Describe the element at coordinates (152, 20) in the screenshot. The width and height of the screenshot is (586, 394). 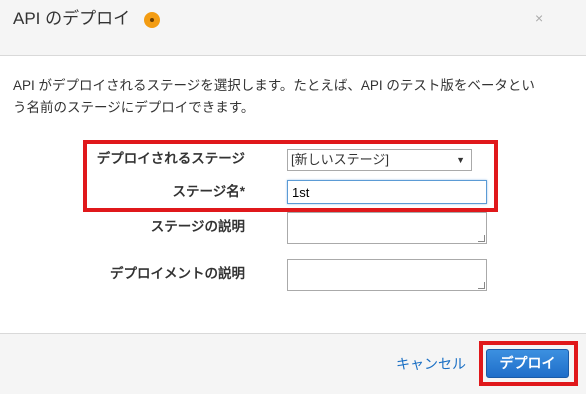
I see `info-icon` at that location.